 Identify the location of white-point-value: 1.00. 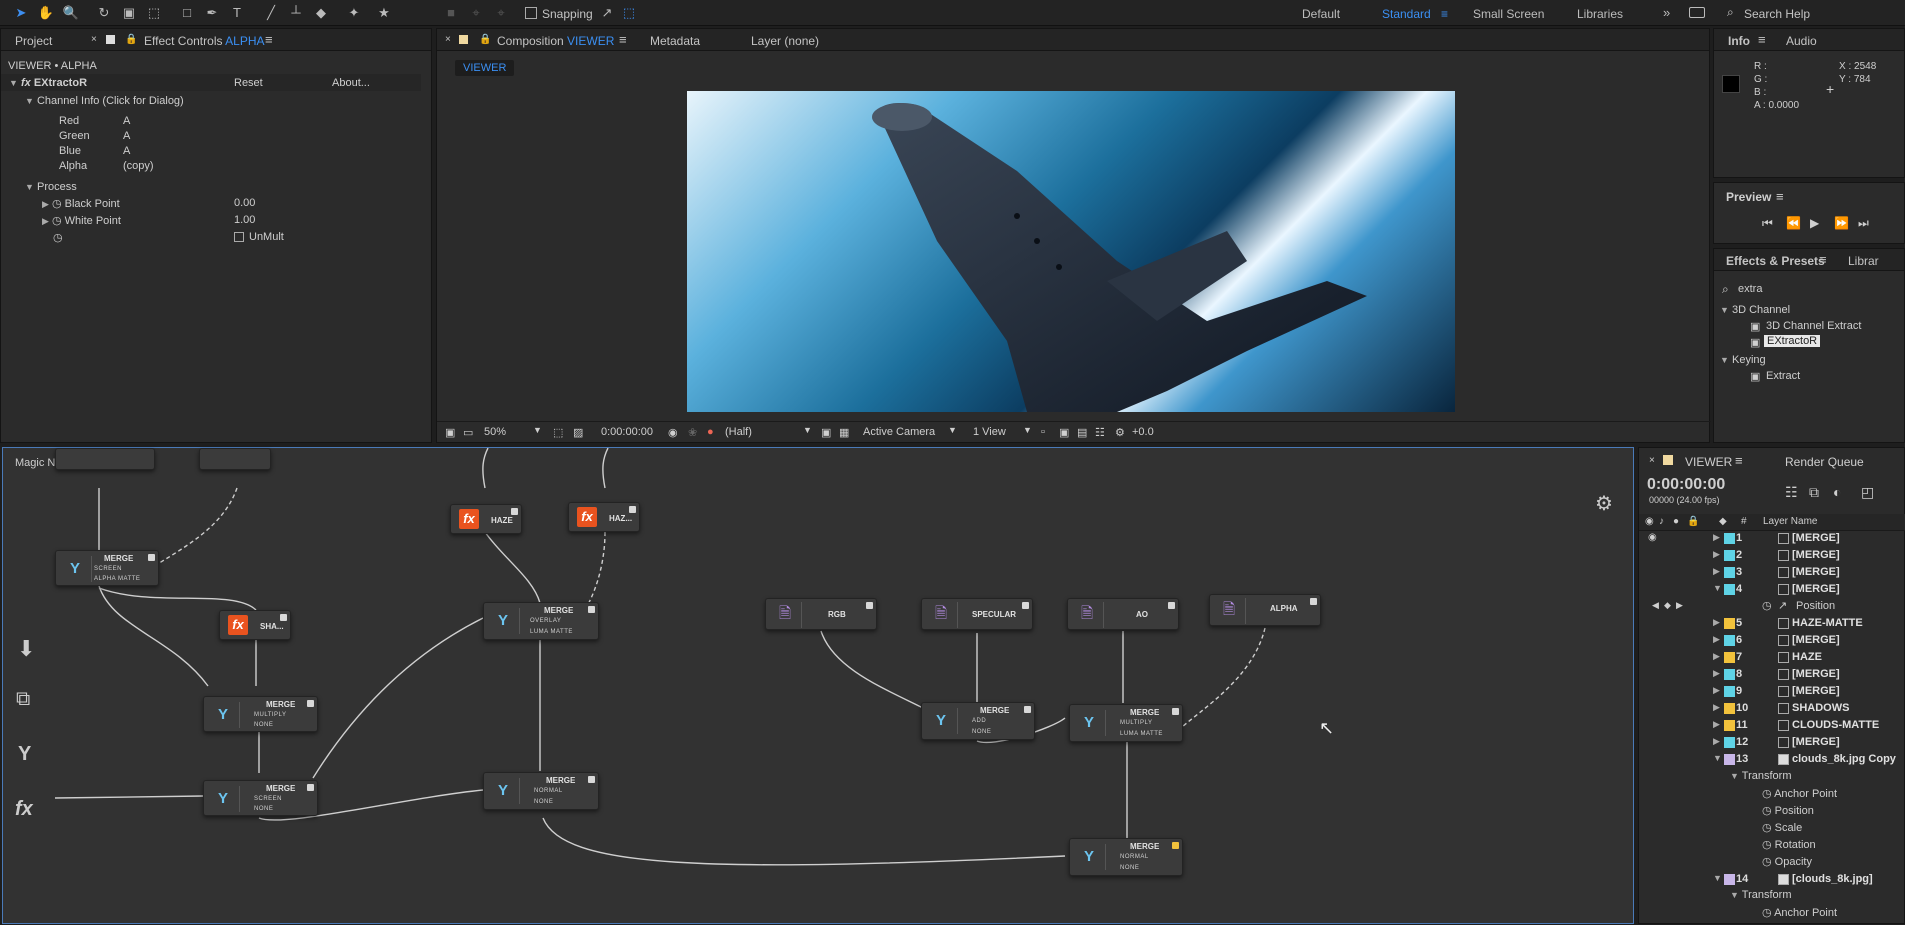
(244, 220).